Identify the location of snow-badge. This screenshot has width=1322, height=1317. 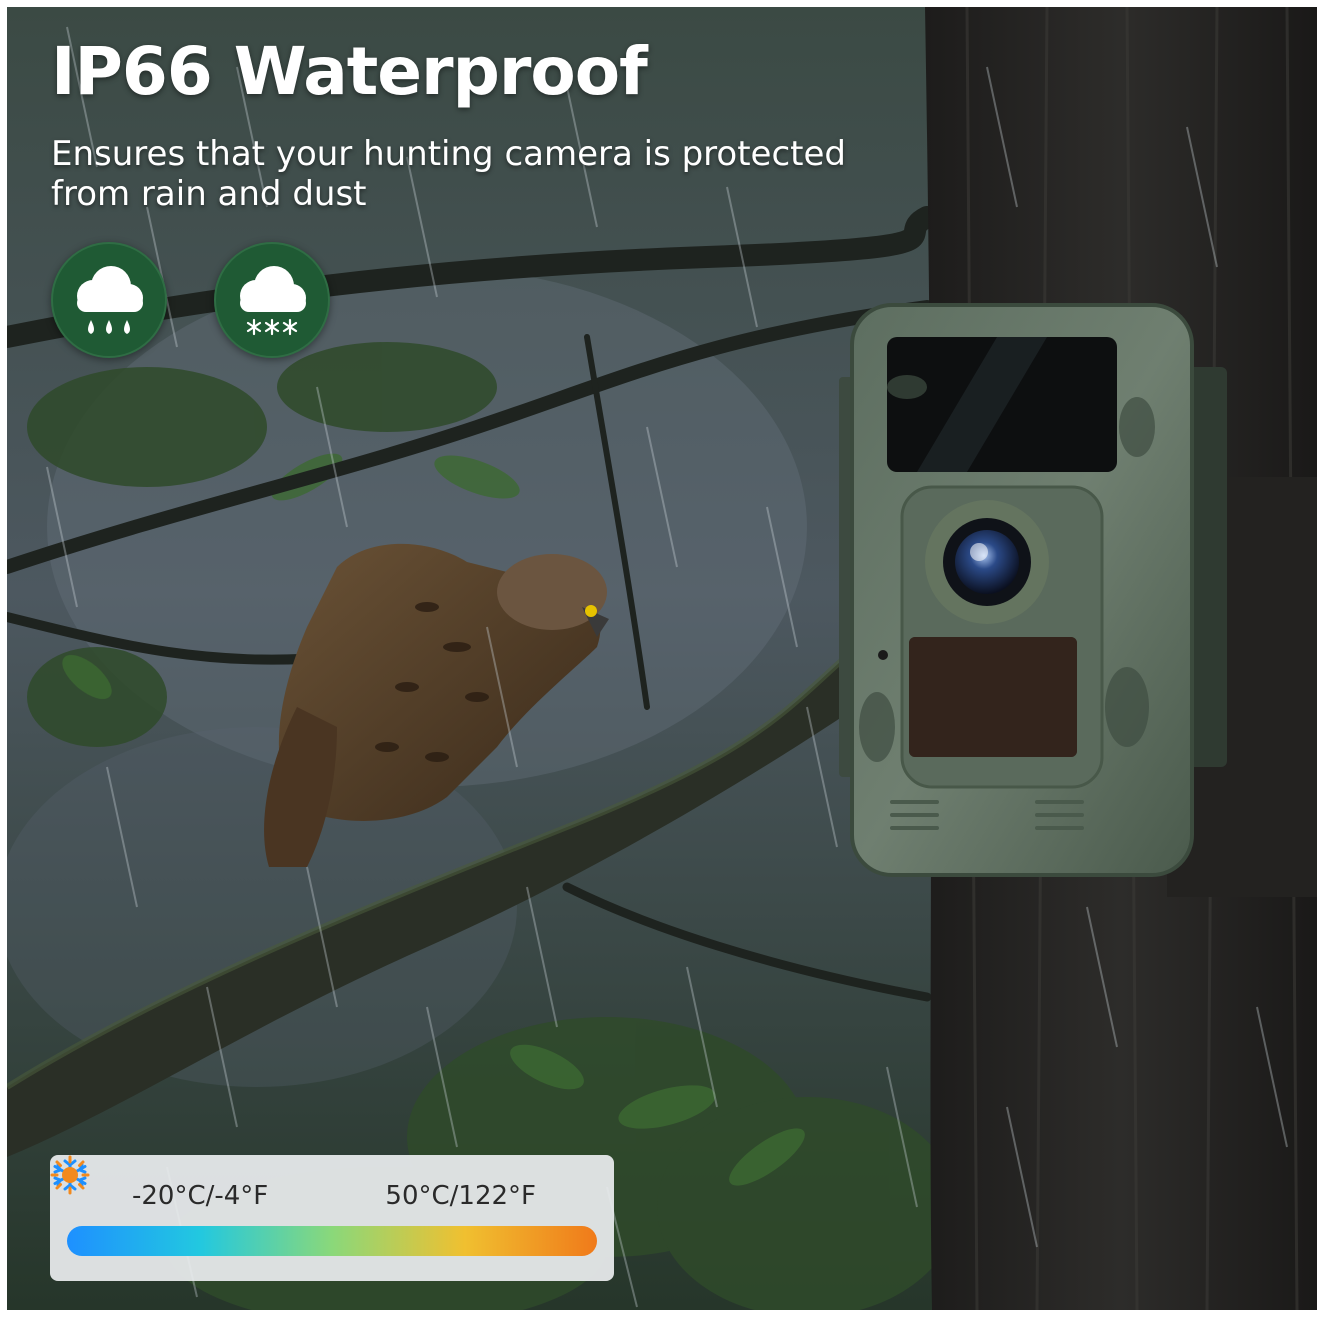
(272, 300).